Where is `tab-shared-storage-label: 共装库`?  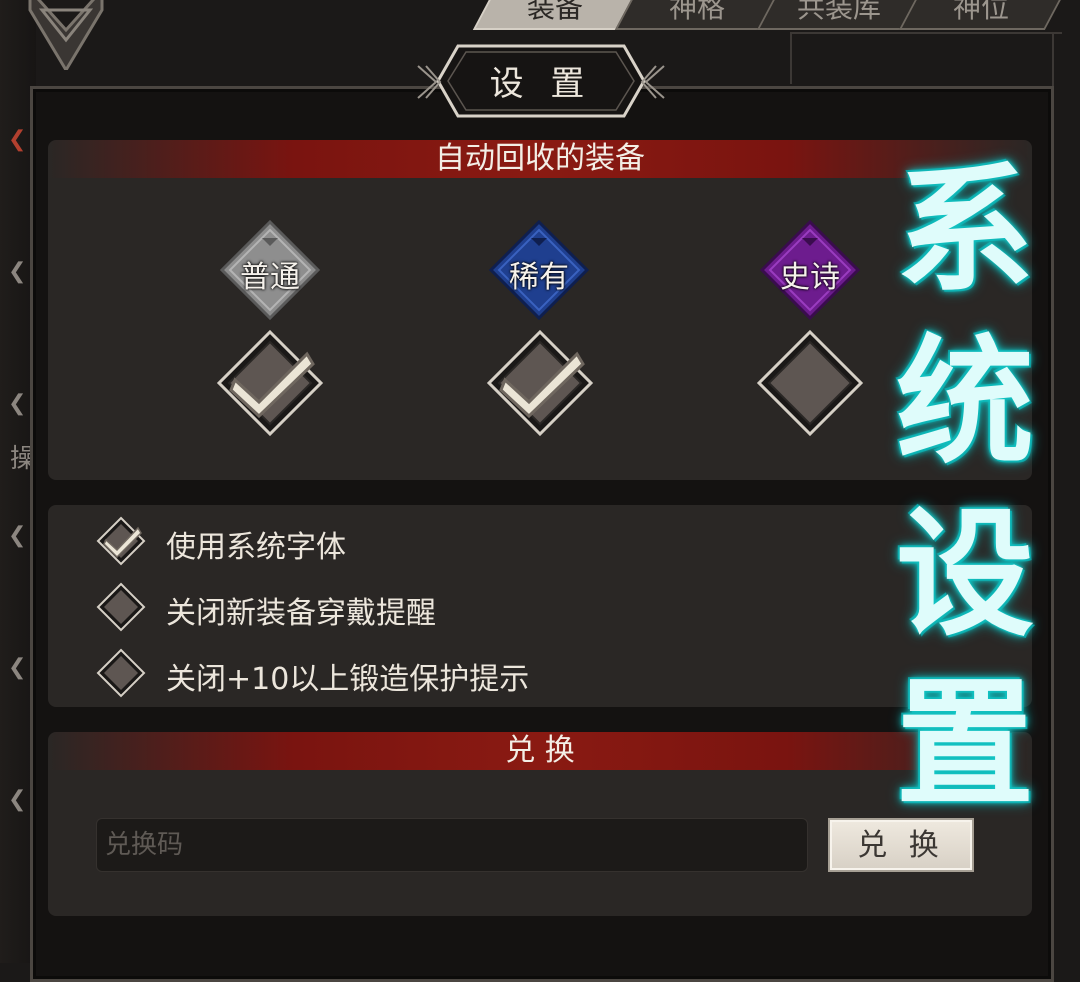 tab-shared-storage-label: 共装库 is located at coordinates (838, 12).